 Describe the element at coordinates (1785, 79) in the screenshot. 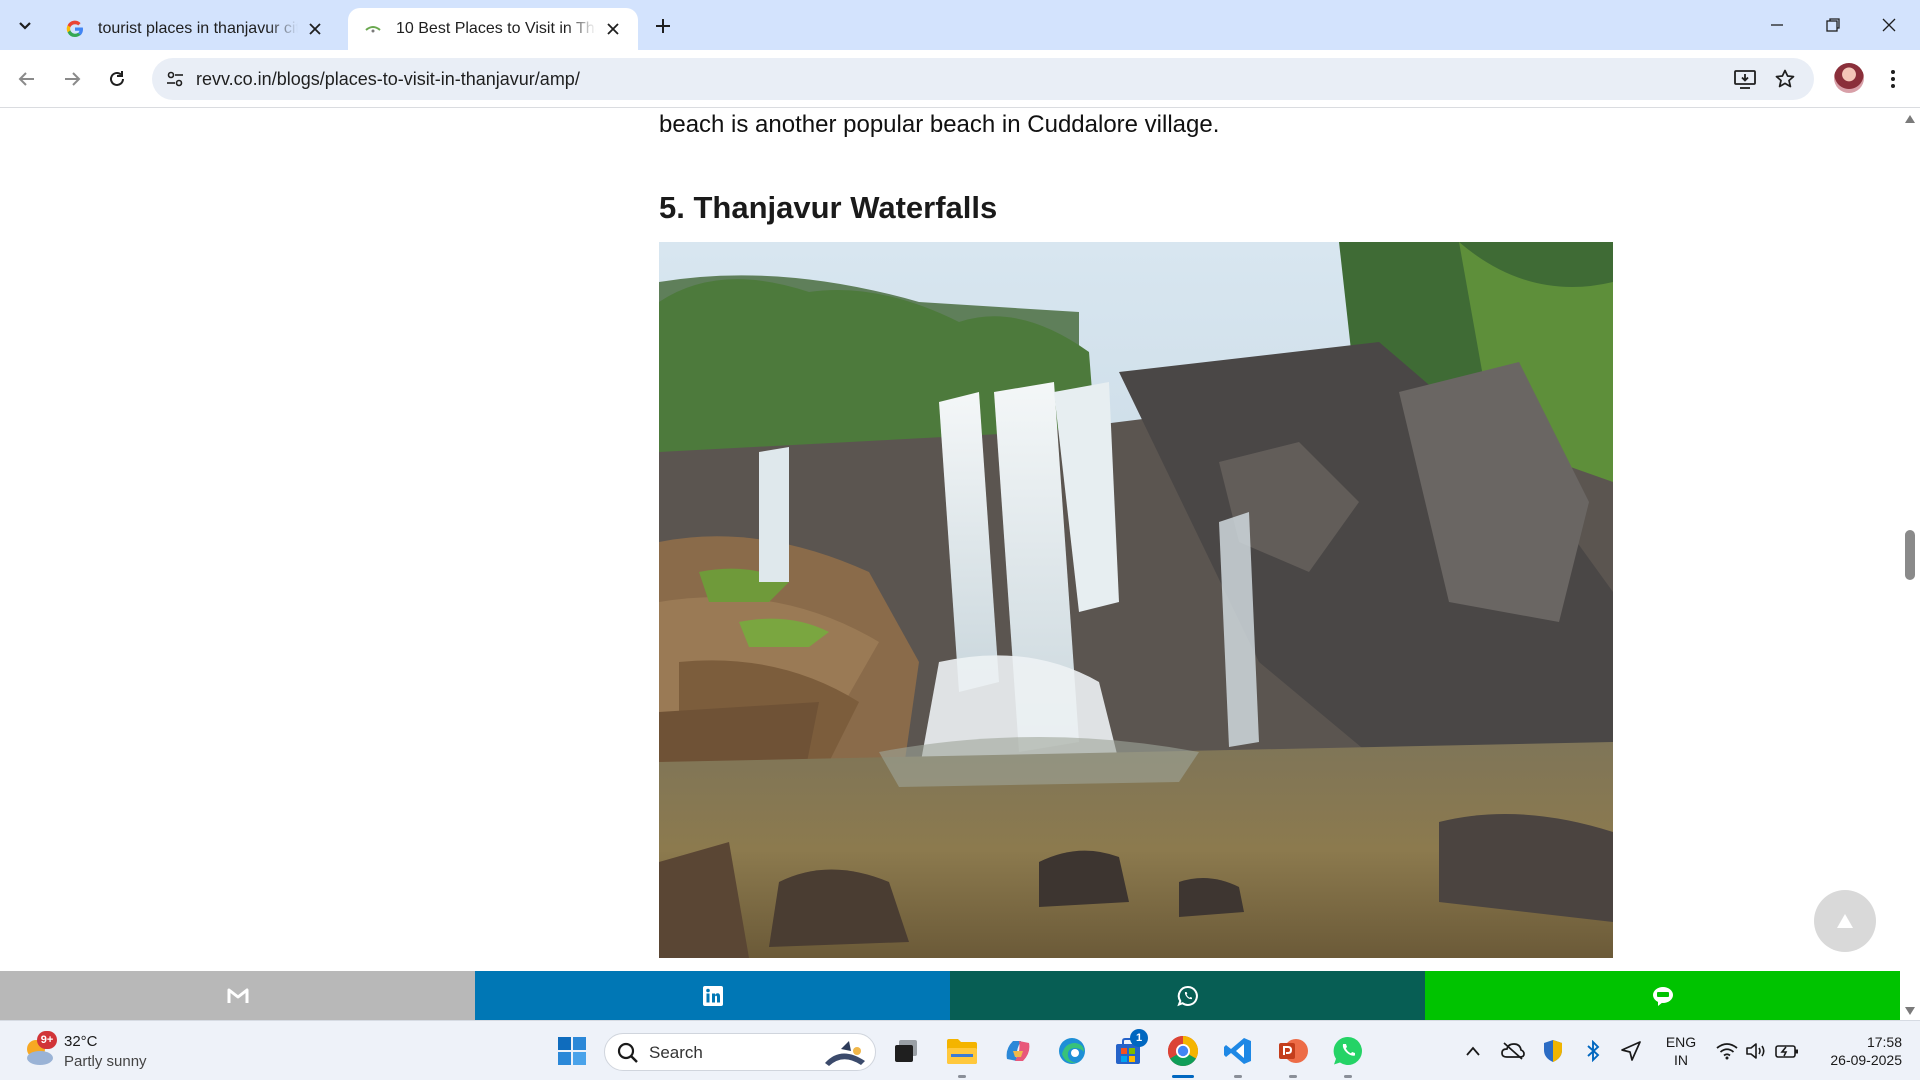

I see `bookmark-star-icon` at that location.